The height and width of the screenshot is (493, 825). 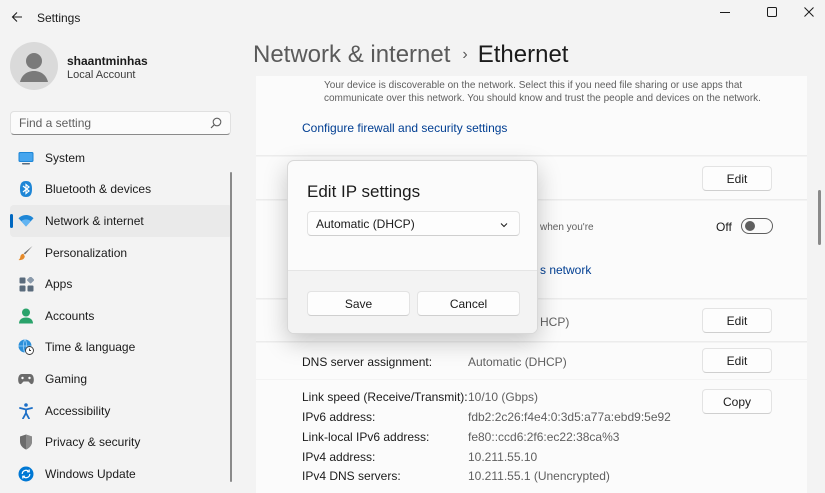 I want to click on toggle-state-label: Off, so click(x=724, y=227).